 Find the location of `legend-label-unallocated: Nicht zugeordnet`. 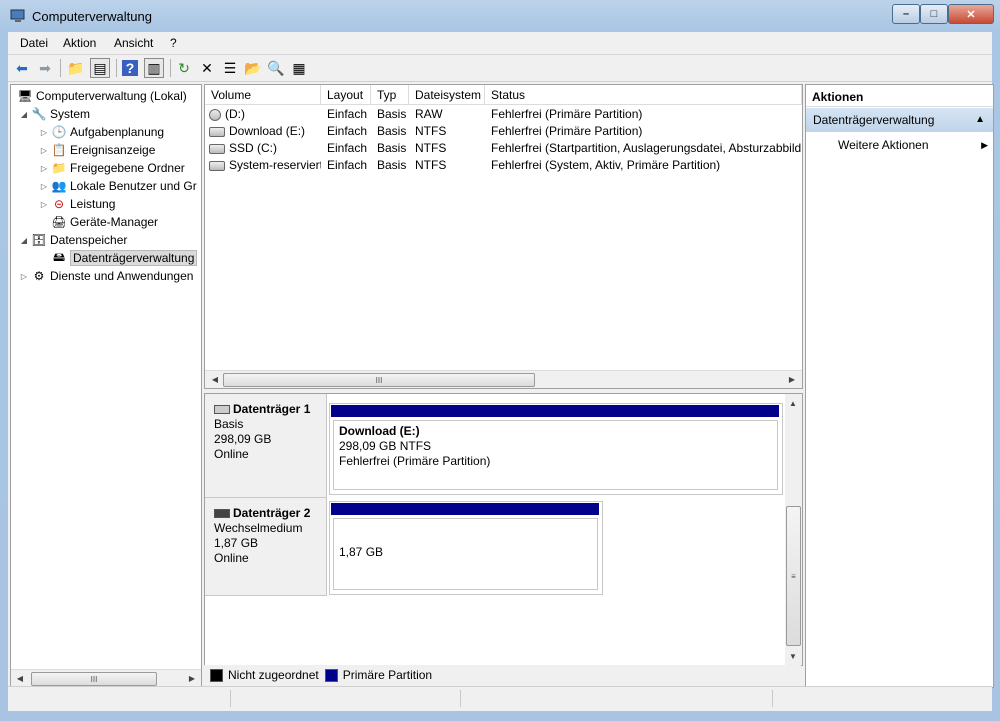

legend-label-unallocated: Nicht zugeordnet is located at coordinates (273, 675).